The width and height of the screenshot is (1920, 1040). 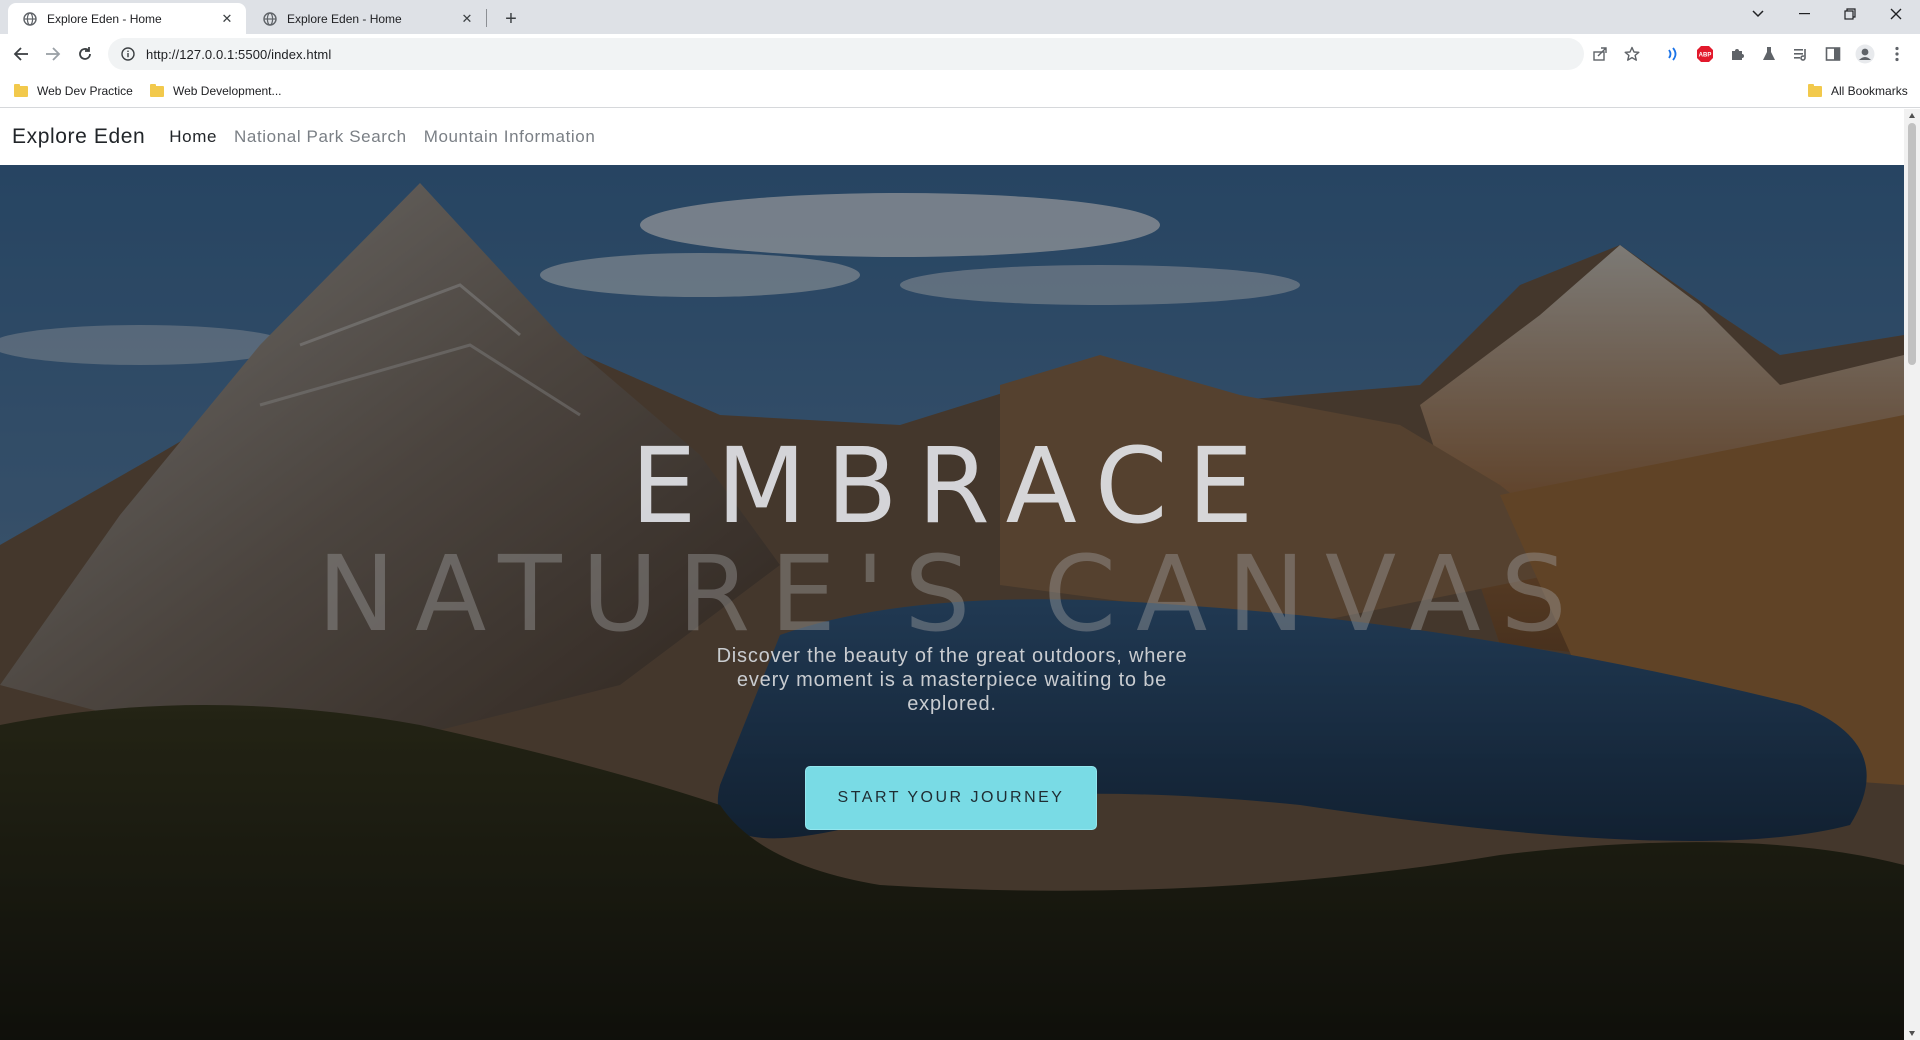 What do you see at coordinates (53, 54) in the screenshot?
I see `forward-arrow-icon` at bounding box center [53, 54].